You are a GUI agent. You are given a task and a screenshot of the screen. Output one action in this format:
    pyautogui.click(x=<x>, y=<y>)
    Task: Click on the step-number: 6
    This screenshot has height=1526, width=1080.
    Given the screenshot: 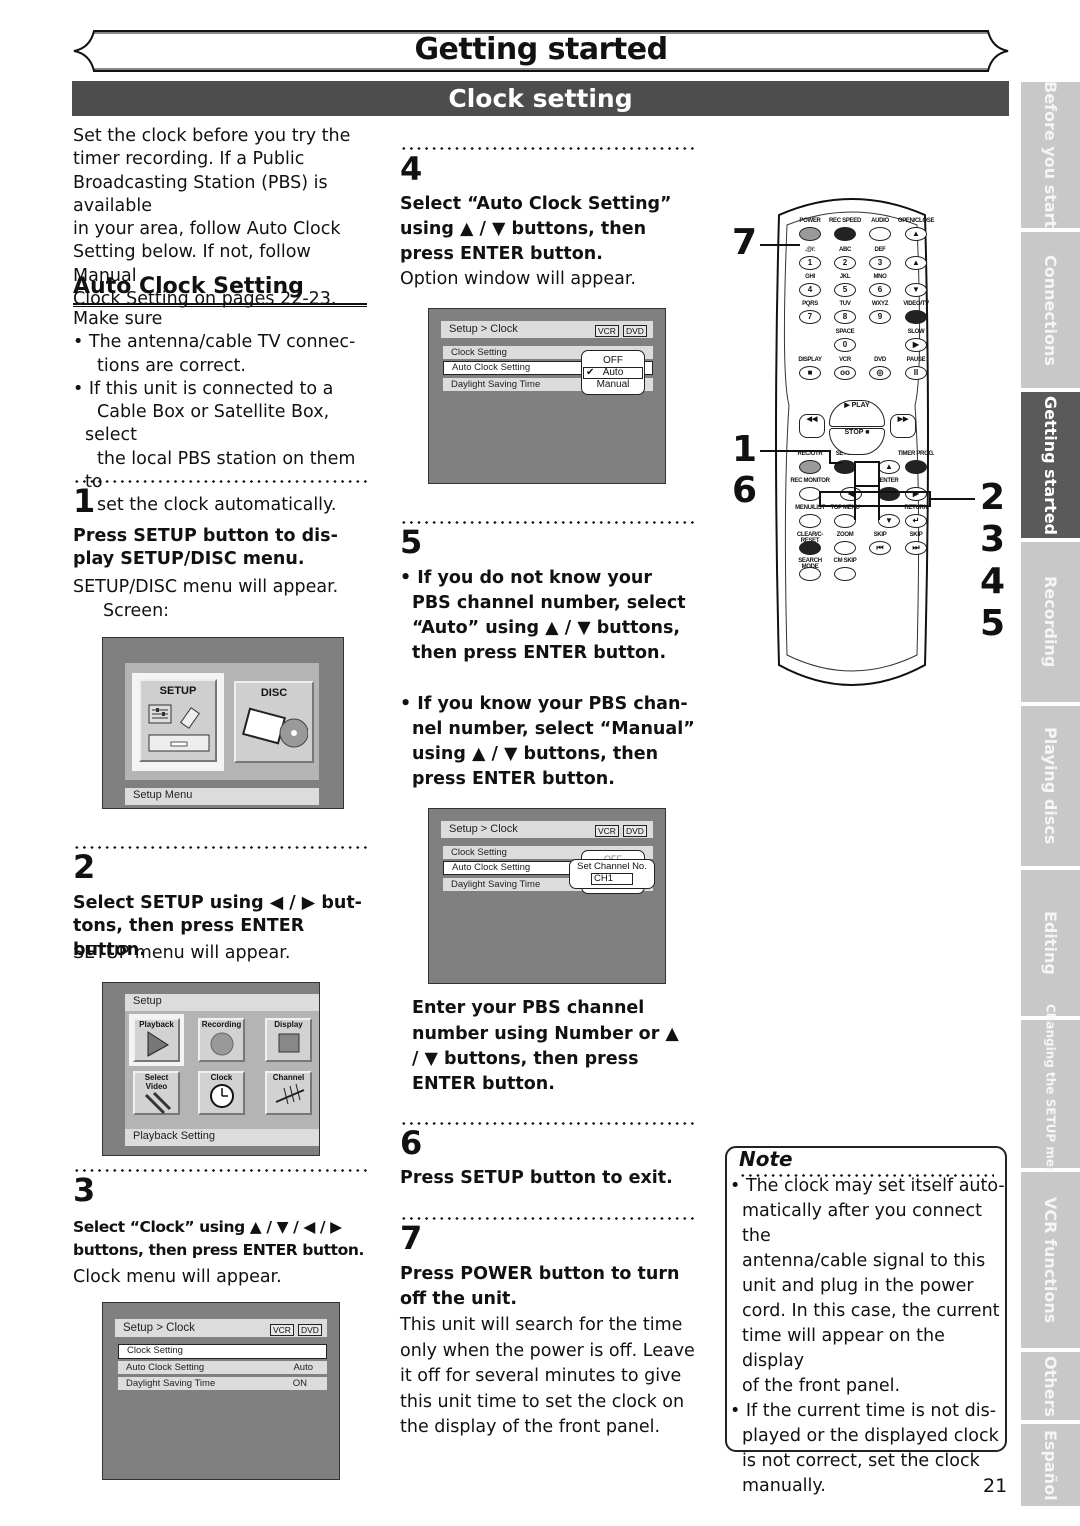 What is the action you would take?
    pyautogui.click(x=411, y=1143)
    